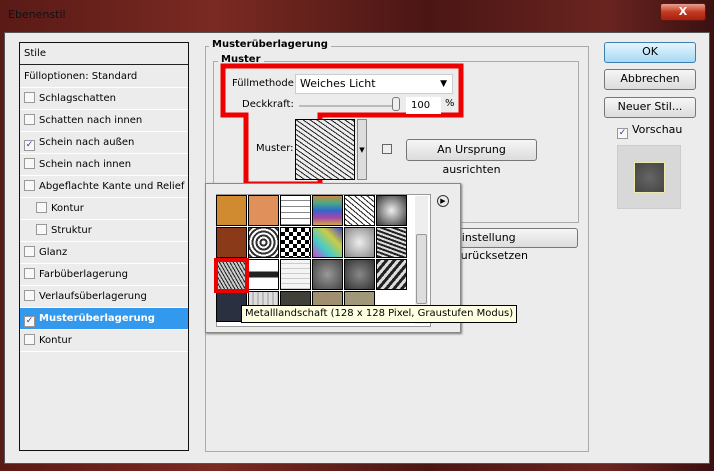 This screenshot has height=471, width=714. What do you see at coordinates (443, 201) in the screenshot?
I see `flyout-menu-icon: ▶` at bounding box center [443, 201].